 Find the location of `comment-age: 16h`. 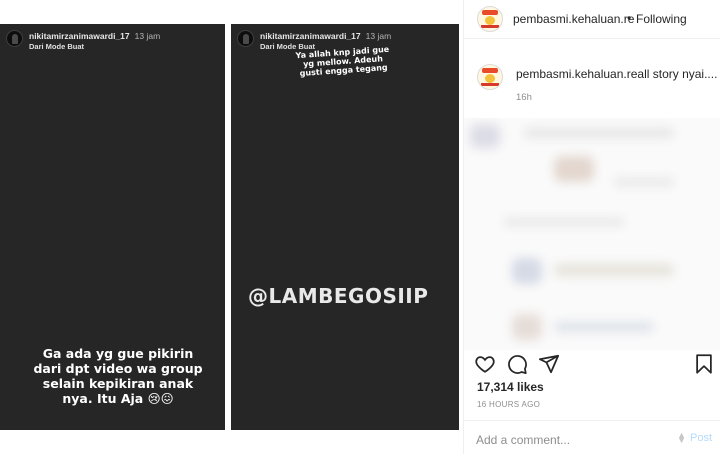

comment-age: 16h is located at coordinates (524, 97).